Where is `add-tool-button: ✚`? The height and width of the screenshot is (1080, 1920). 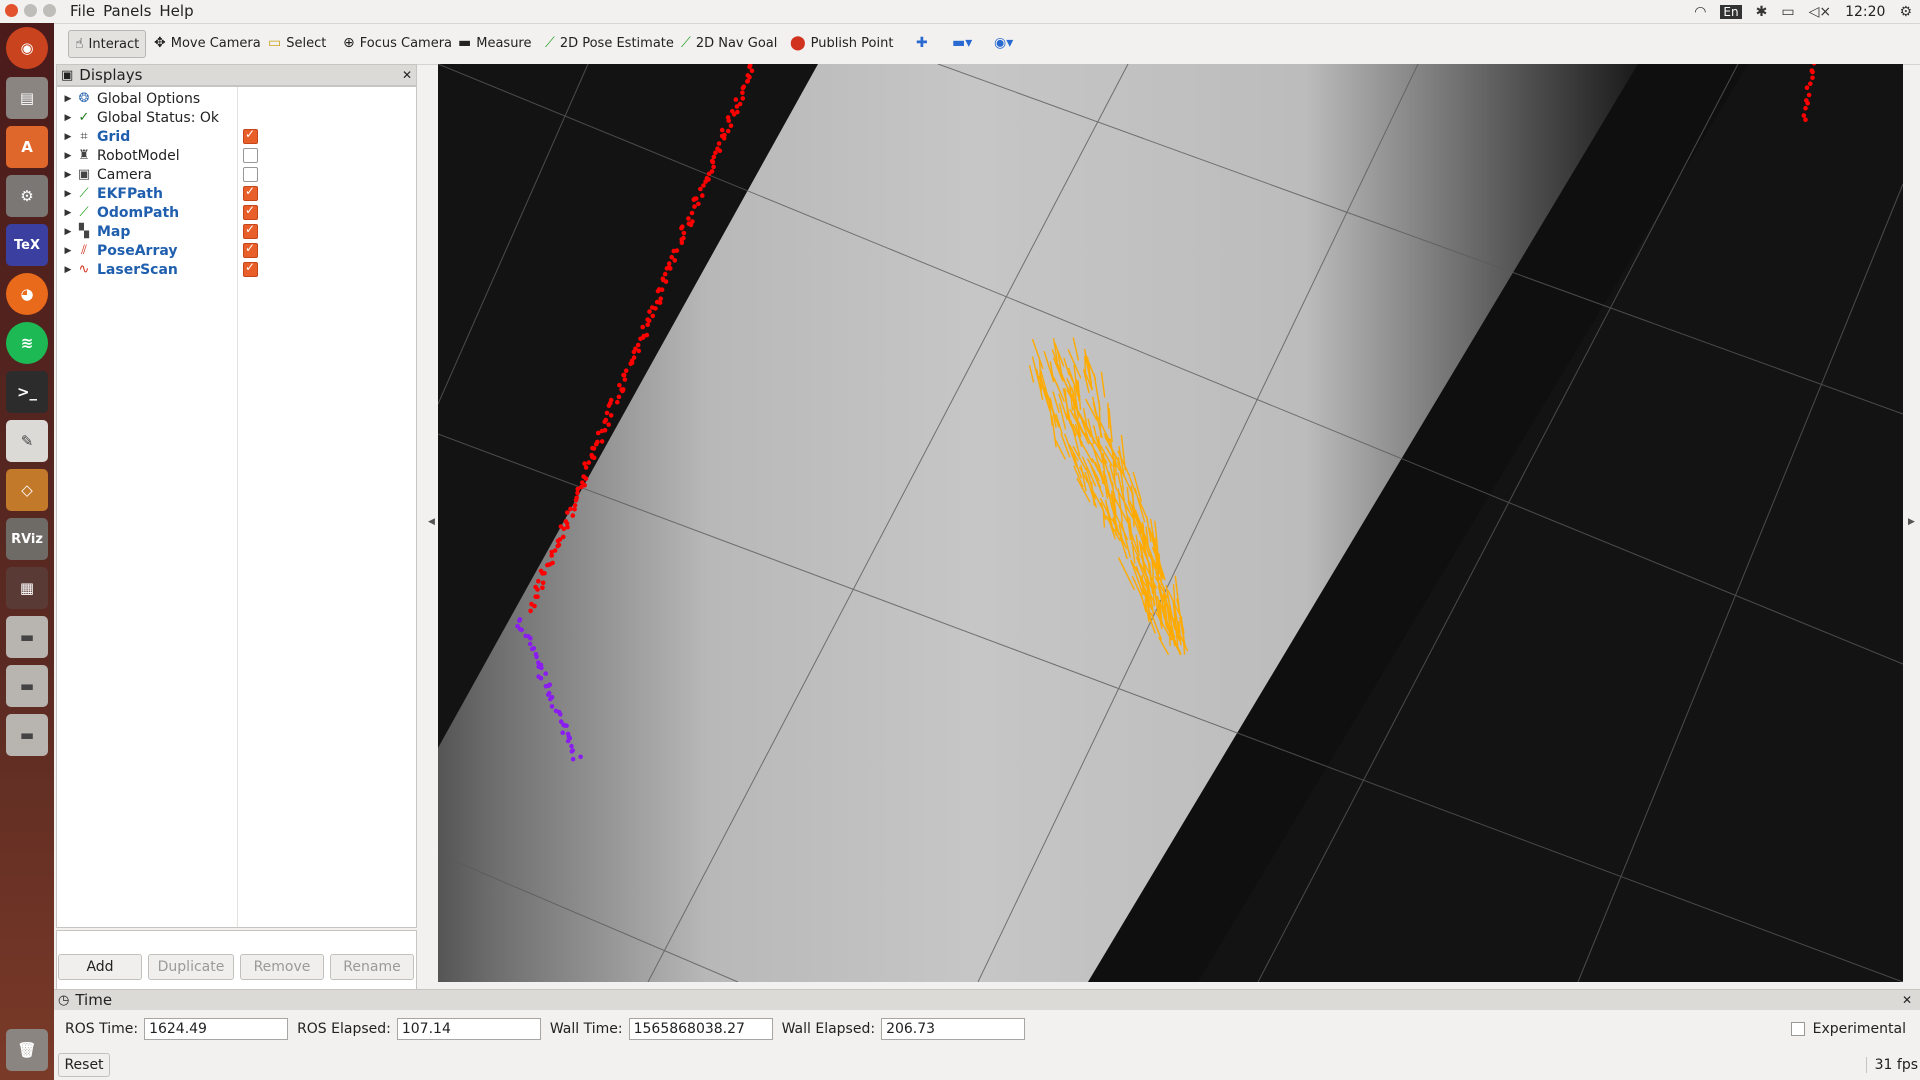 add-tool-button: ✚ is located at coordinates (922, 43).